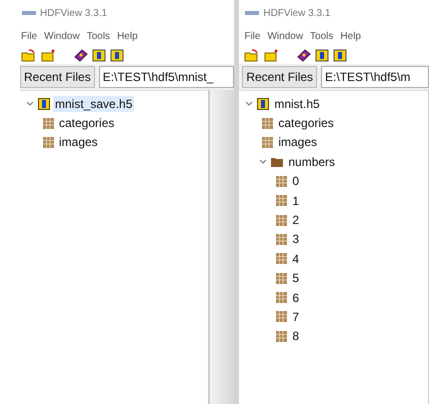 This screenshot has height=404, width=429. What do you see at coordinates (296, 200) in the screenshot?
I see `tree-item: 1` at bounding box center [296, 200].